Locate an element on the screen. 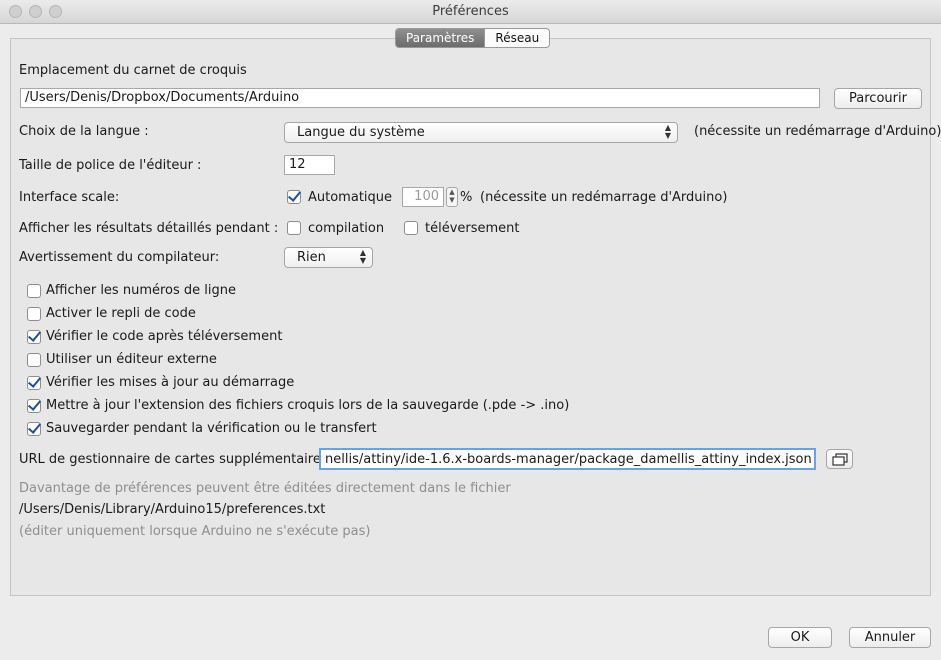 The width and height of the screenshot is (941, 660). window-title: Préférences is located at coordinates (470, 11).